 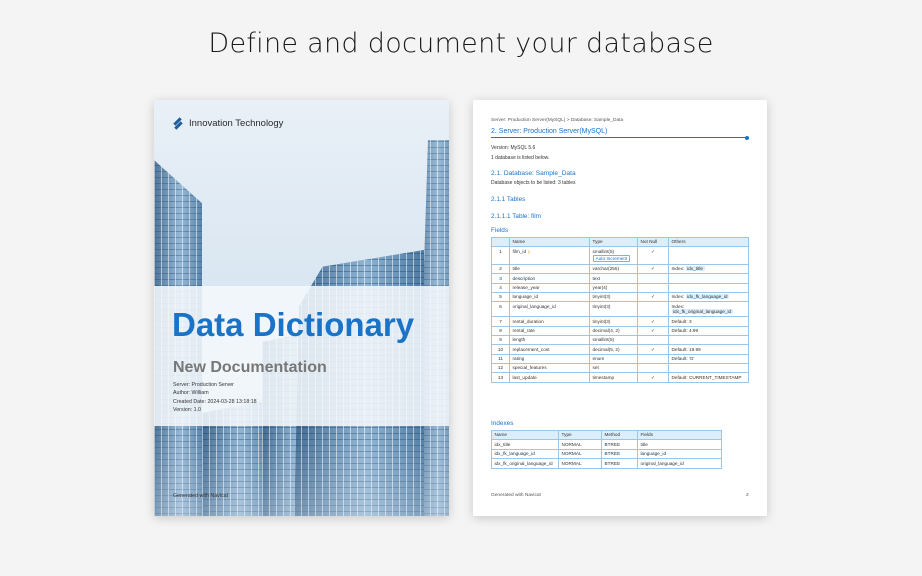 What do you see at coordinates (702, 312) in the screenshot?
I see `field-index-name: idx_fk_original_language_id` at bounding box center [702, 312].